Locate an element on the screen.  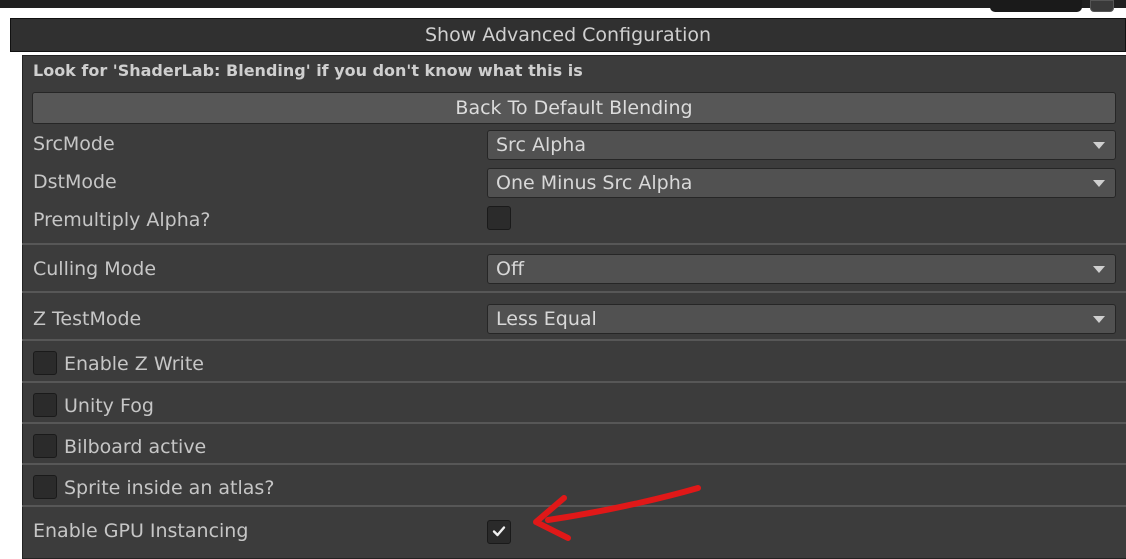
premultiply-alpha-label: Premultiply Alpha? is located at coordinates (122, 220).